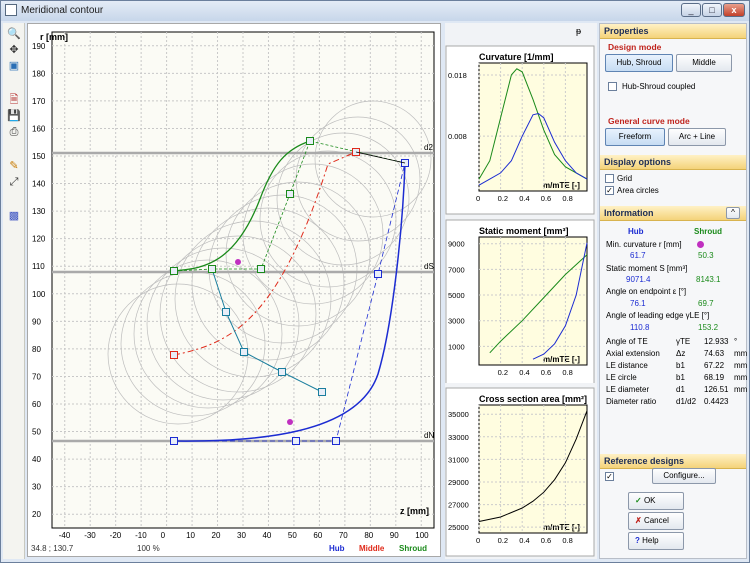 The width and height of the screenshot is (750, 563). Describe the element at coordinates (656, 521) in the screenshot. I see `cancel-button: ✗ Cancel` at that location.